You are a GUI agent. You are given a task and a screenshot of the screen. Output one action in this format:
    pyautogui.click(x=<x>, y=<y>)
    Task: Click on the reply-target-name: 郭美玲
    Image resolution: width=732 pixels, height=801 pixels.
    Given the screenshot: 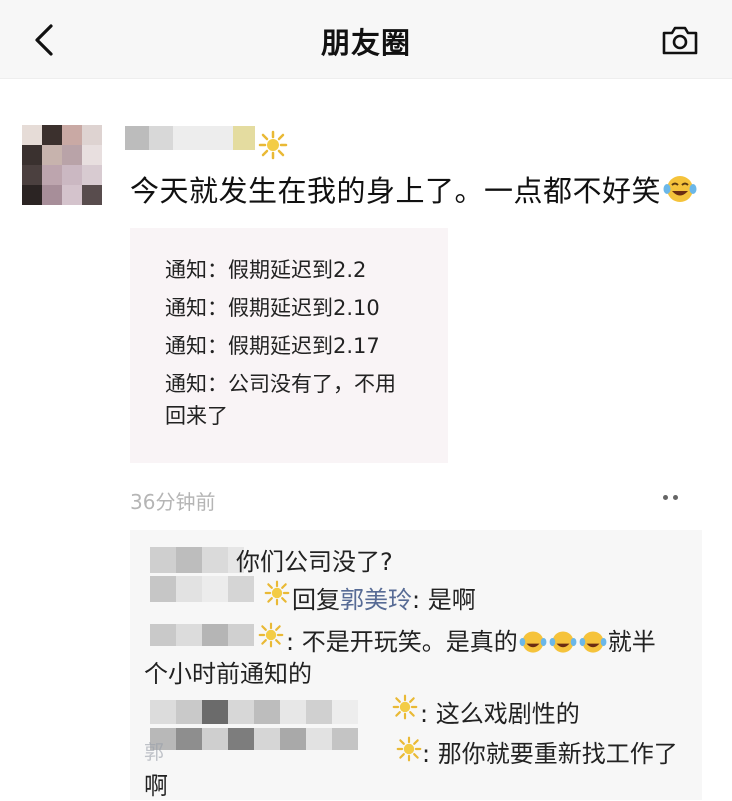 What is the action you would take?
    pyautogui.click(x=376, y=600)
    